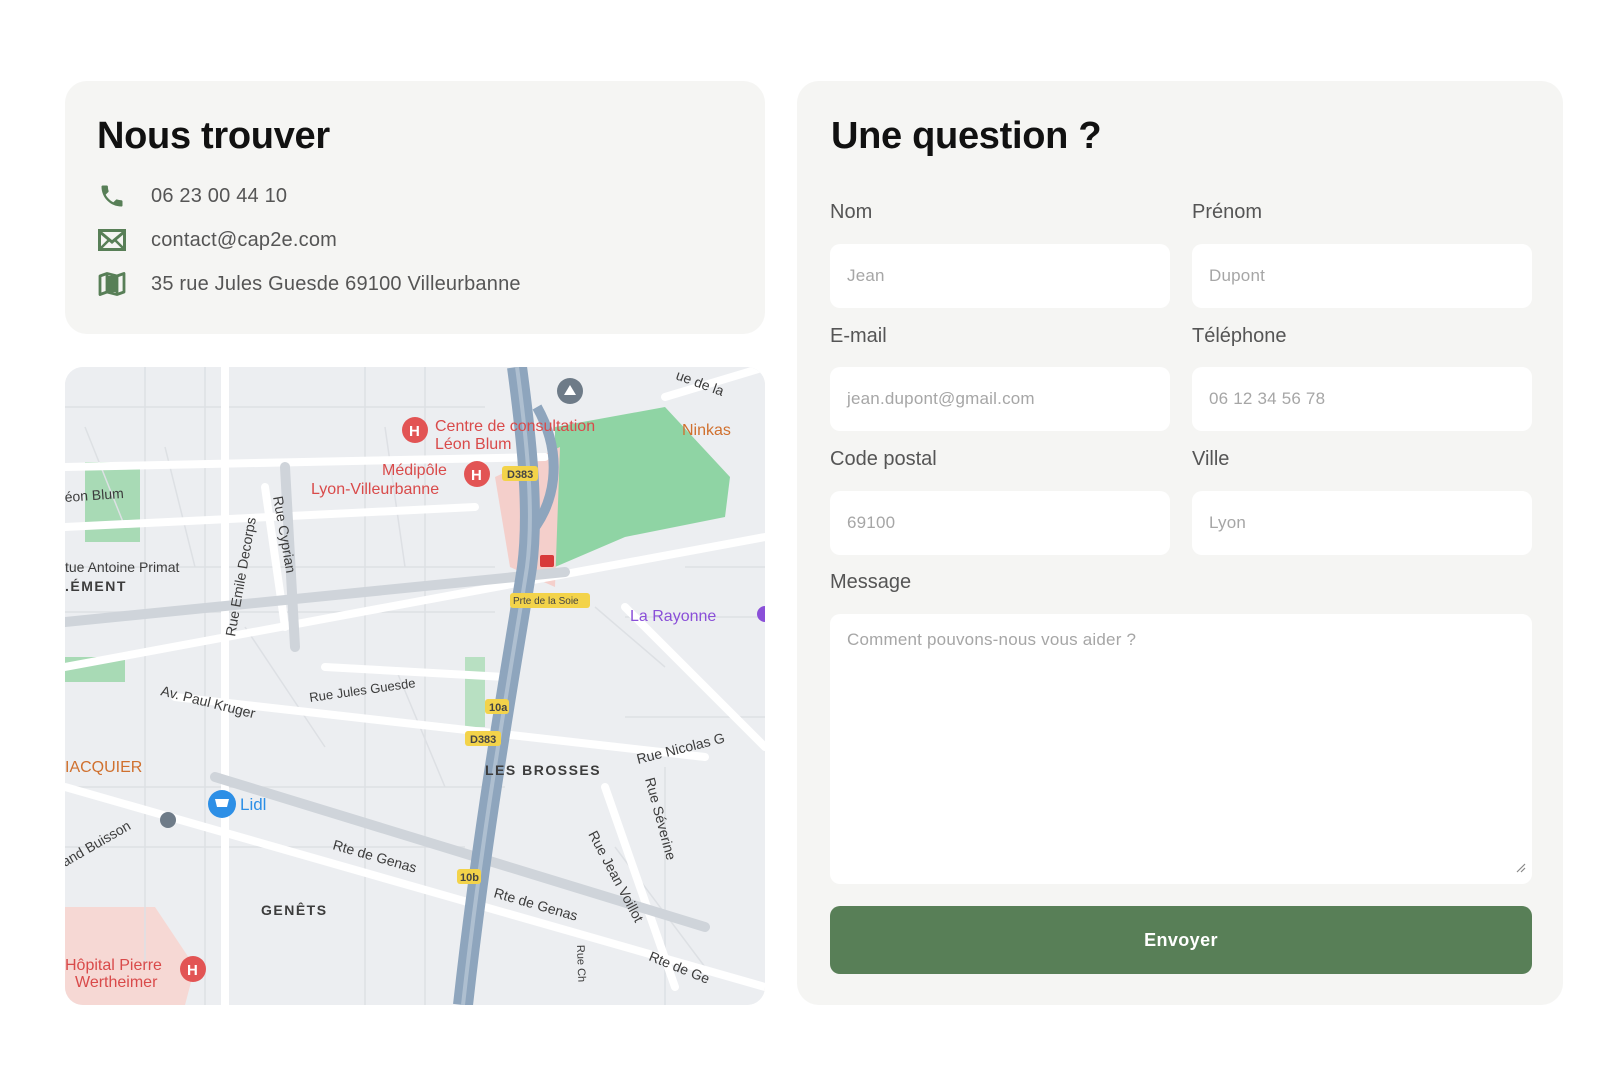  What do you see at coordinates (483, 740) in the screenshot?
I see `shield-d383-b: D383` at bounding box center [483, 740].